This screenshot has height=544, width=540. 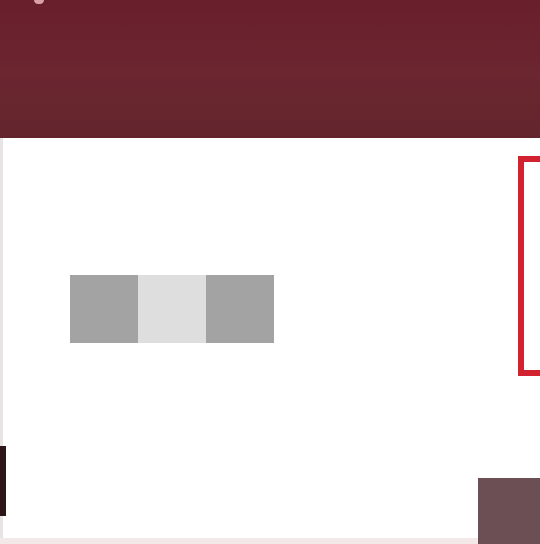 What do you see at coordinates (509, 511) in the screenshot?
I see `corner-tile` at bounding box center [509, 511].